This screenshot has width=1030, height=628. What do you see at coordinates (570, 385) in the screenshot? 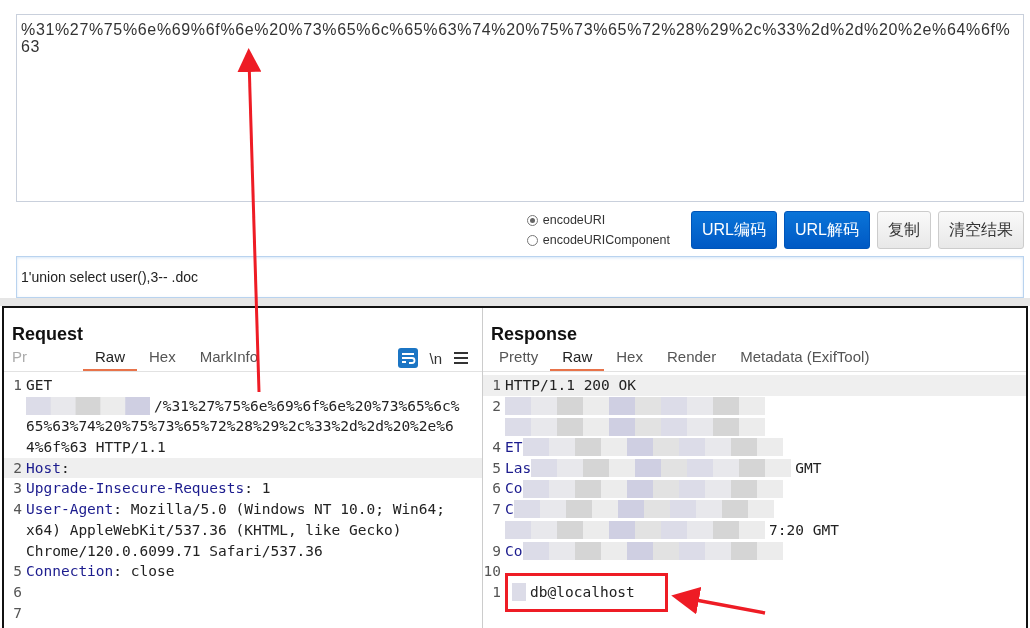
I see `code-text: HTTP/1.1 200 OK` at bounding box center [570, 385].